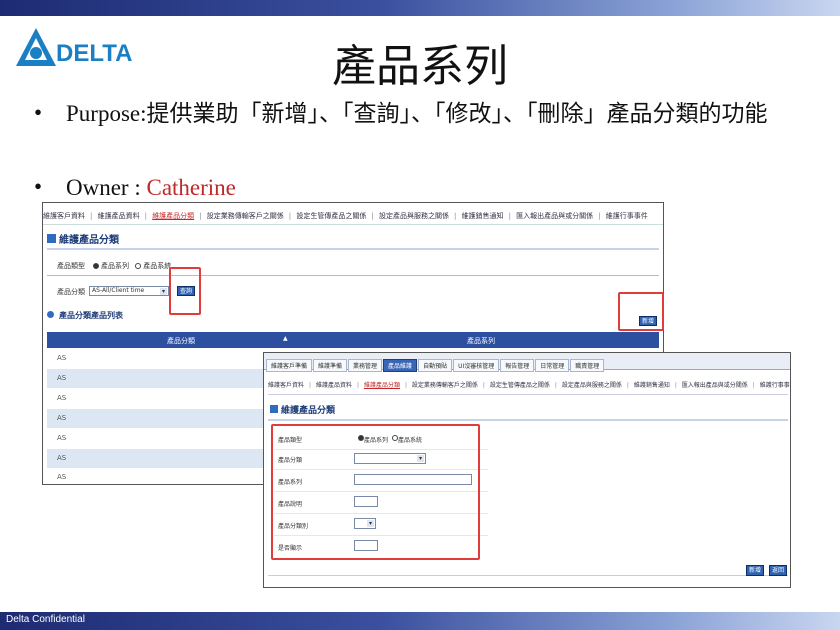 This screenshot has height=630, width=840. What do you see at coordinates (330, 365) in the screenshot?
I see `module-tab: 維護準備` at bounding box center [330, 365].